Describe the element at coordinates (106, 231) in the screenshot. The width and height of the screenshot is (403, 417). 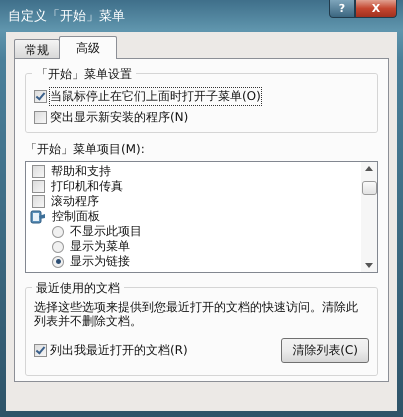
I see `radio-label: 不显示此项目` at that location.